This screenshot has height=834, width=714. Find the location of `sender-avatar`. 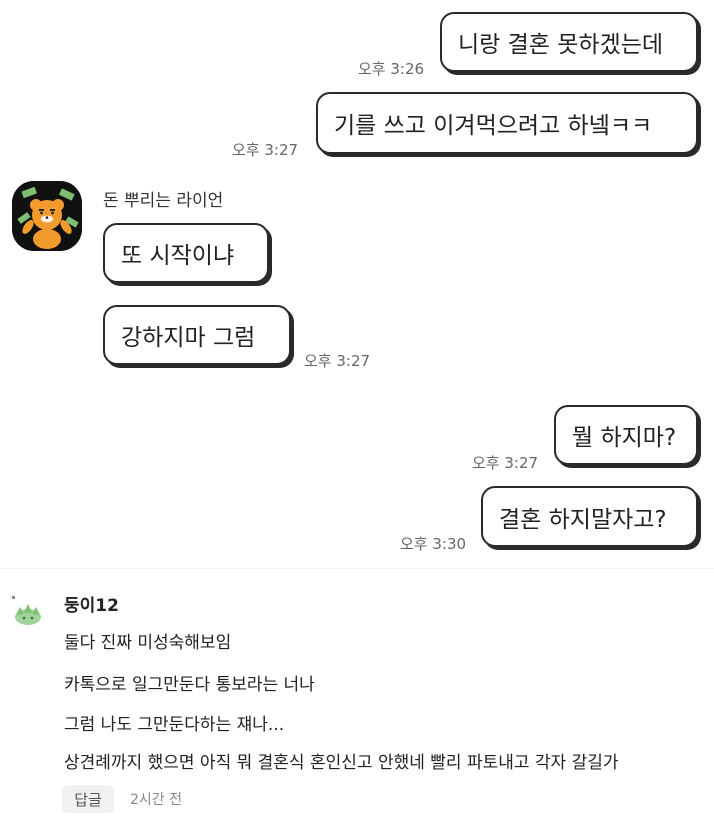

sender-avatar is located at coordinates (47, 216).